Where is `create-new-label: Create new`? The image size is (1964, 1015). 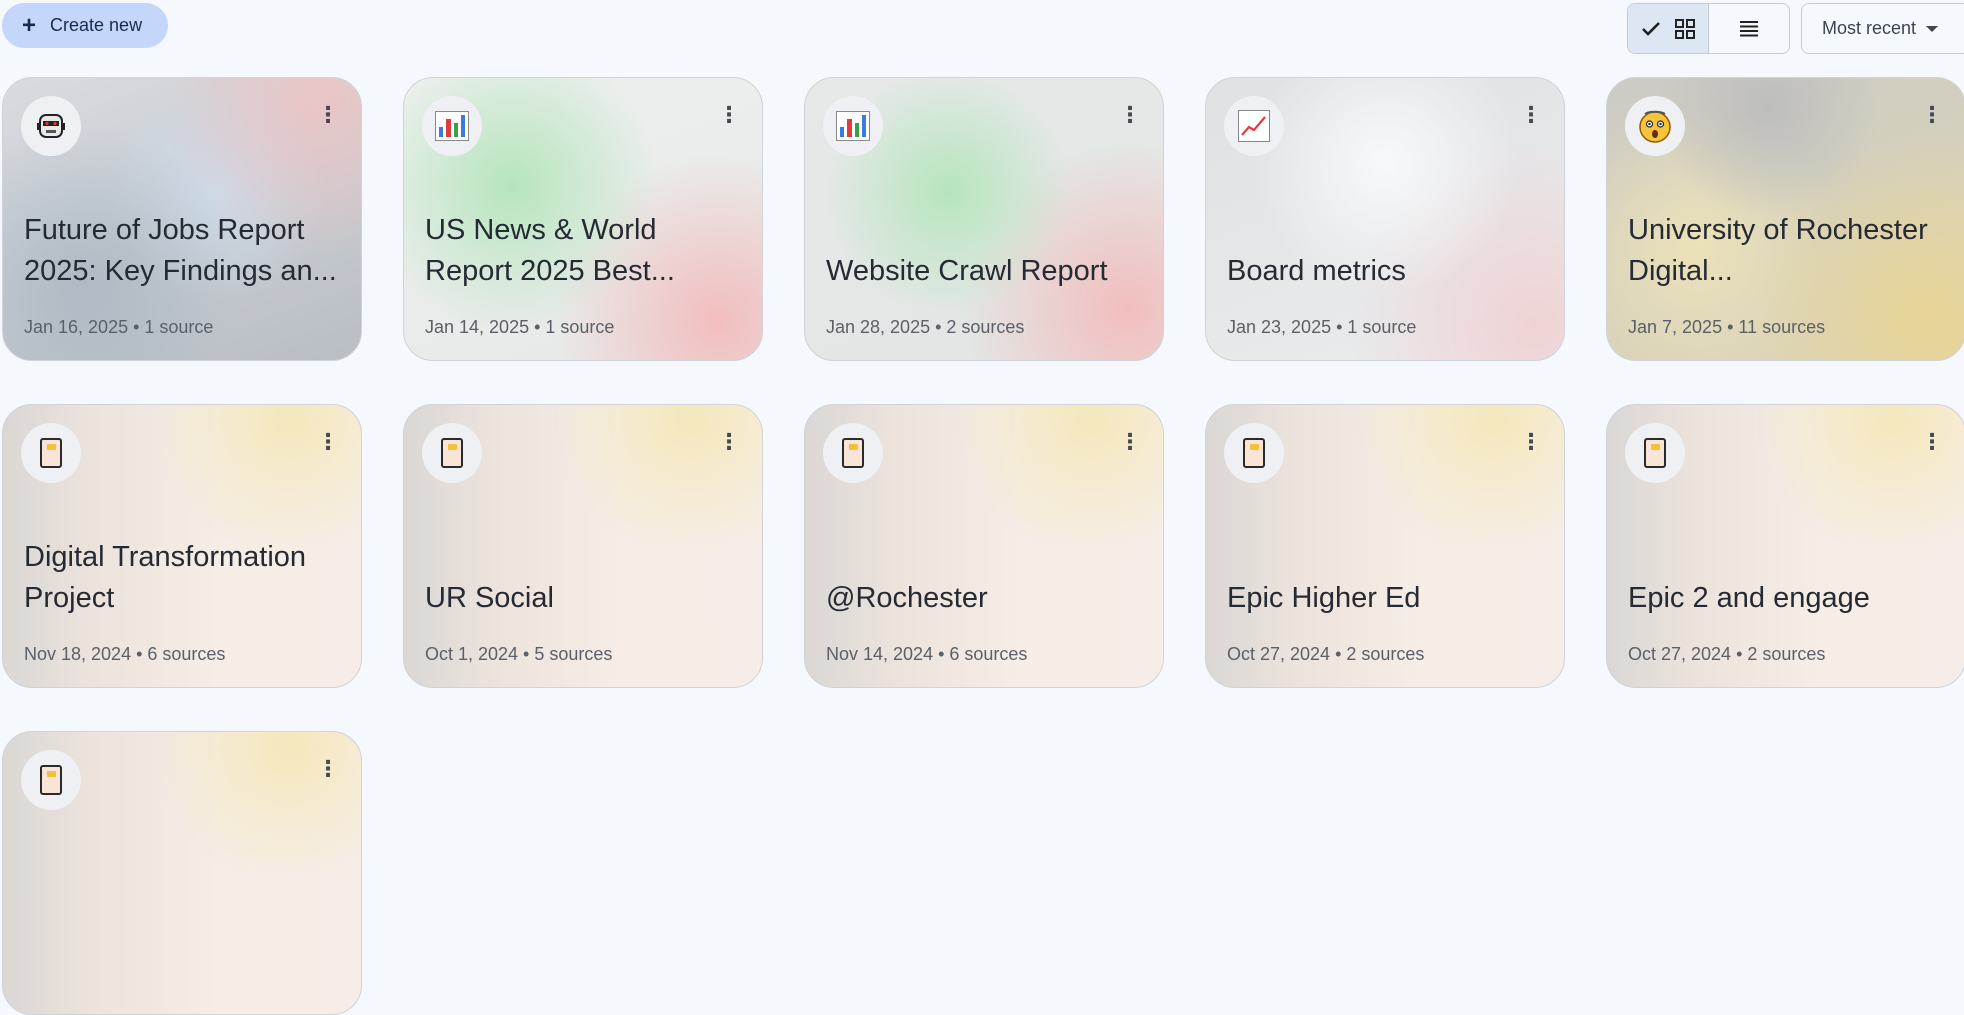 create-new-label: Create new is located at coordinates (96, 25).